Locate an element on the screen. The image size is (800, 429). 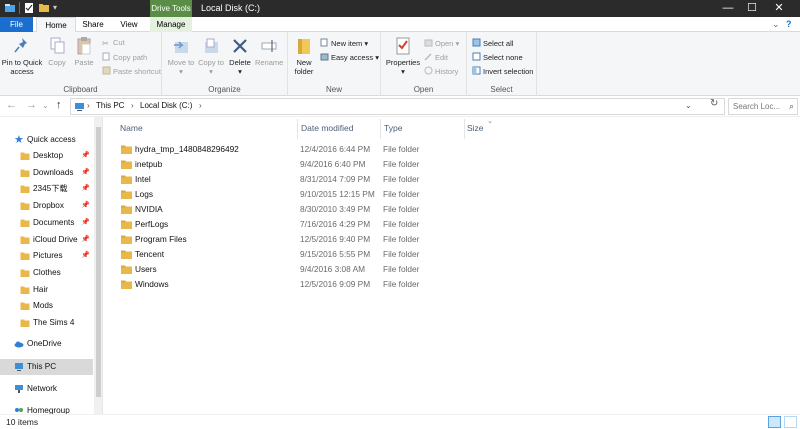
back-arrow-icon: ← is located at coordinates (11, 105).